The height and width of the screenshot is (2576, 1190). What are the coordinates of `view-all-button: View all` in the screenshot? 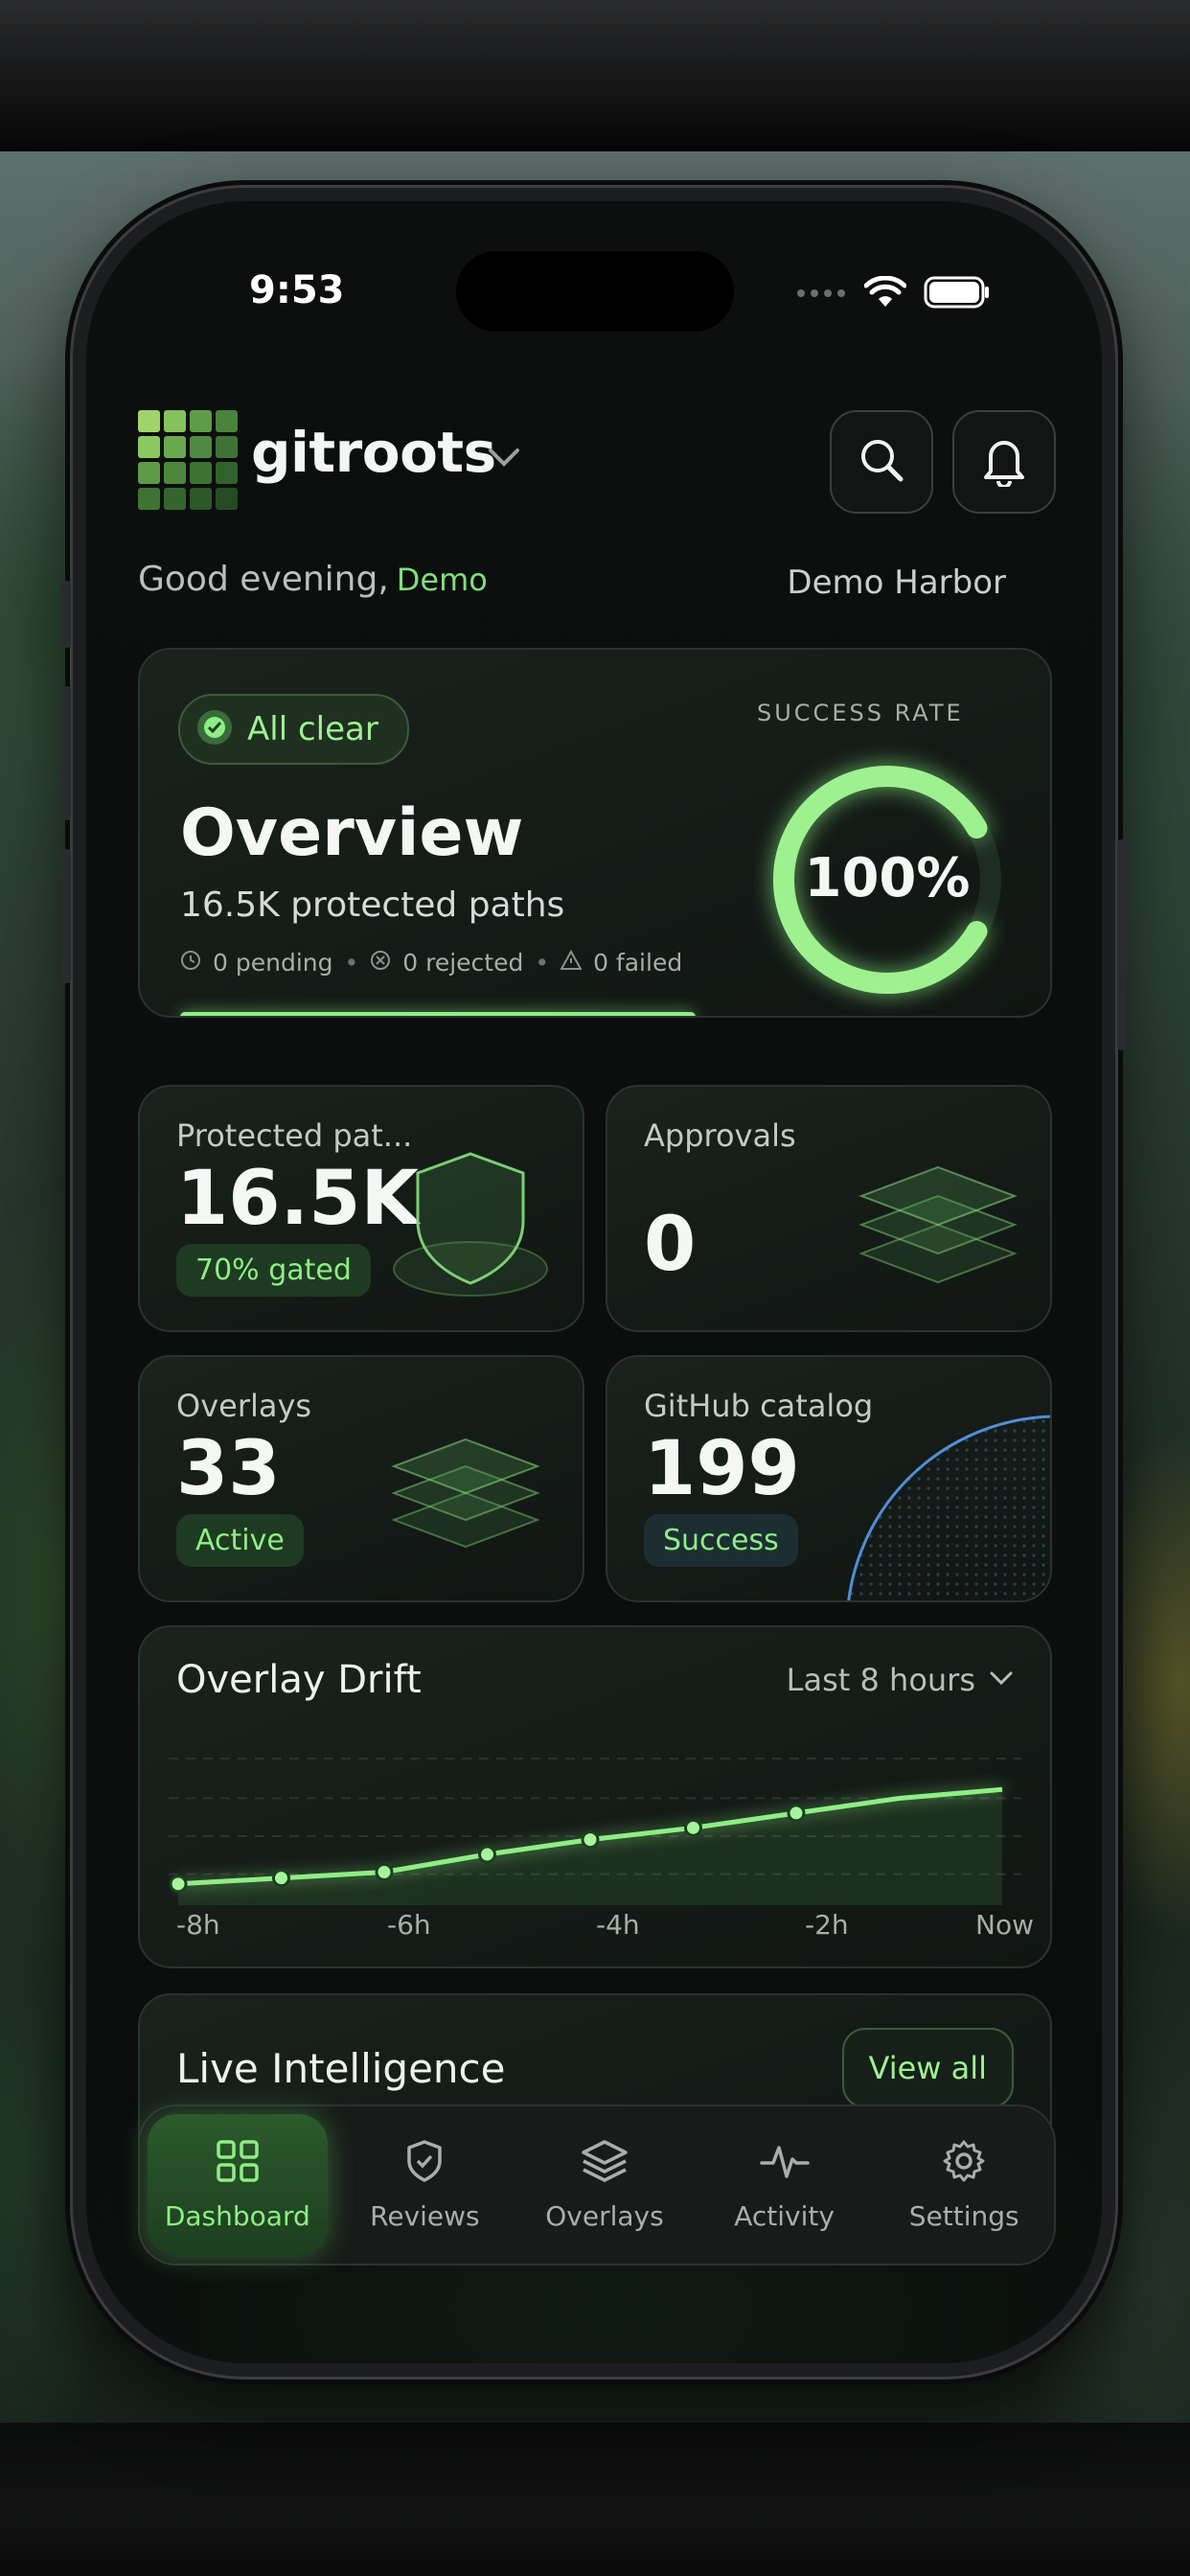 It's located at (928, 2068).